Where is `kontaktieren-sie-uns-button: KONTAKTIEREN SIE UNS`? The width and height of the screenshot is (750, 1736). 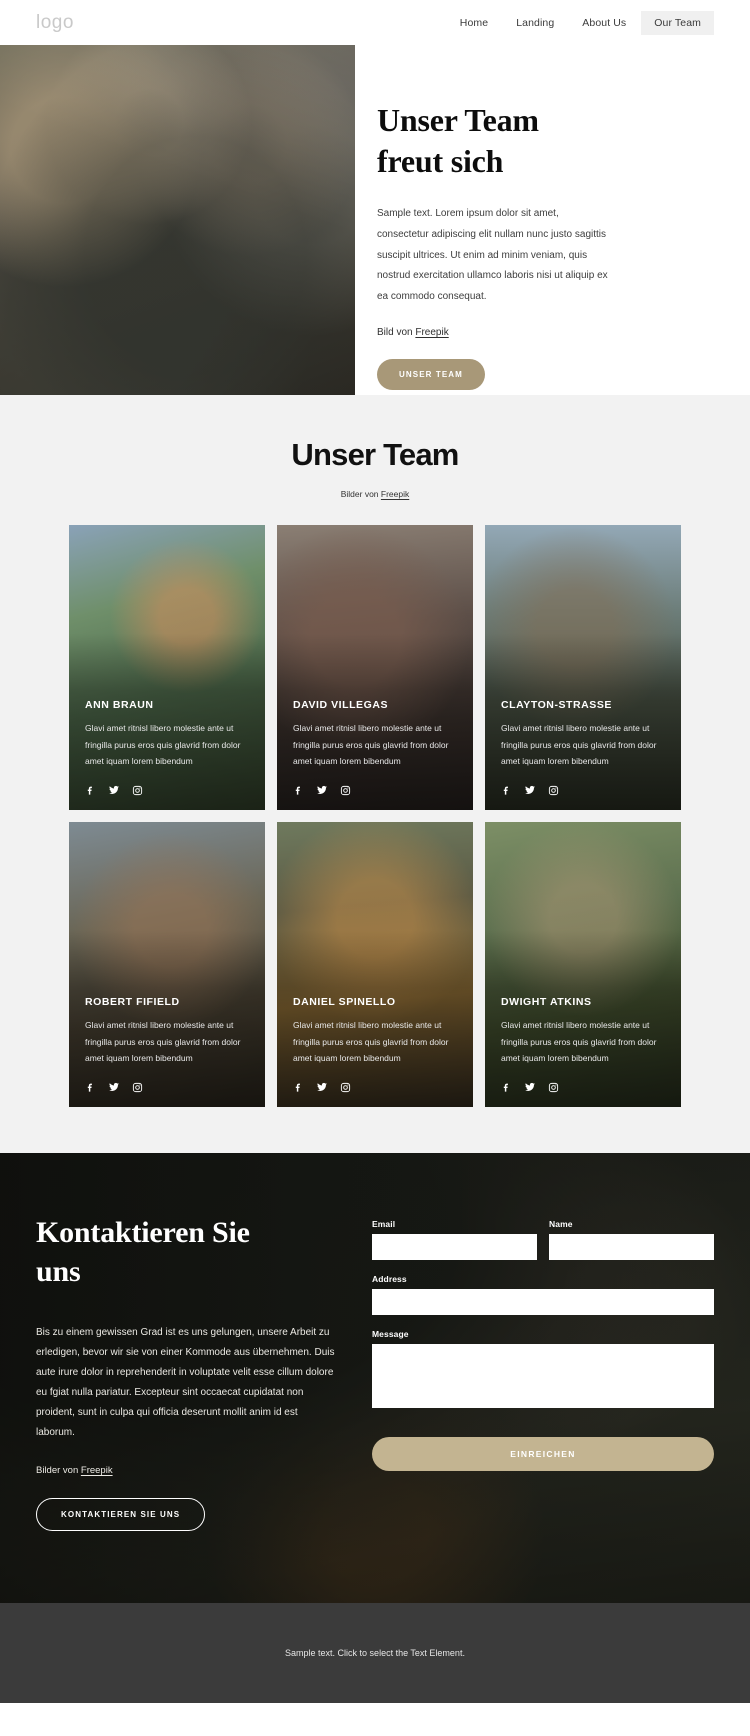 kontaktieren-sie-uns-button: KONTAKTIEREN SIE UNS is located at coordinates (121, 1514).